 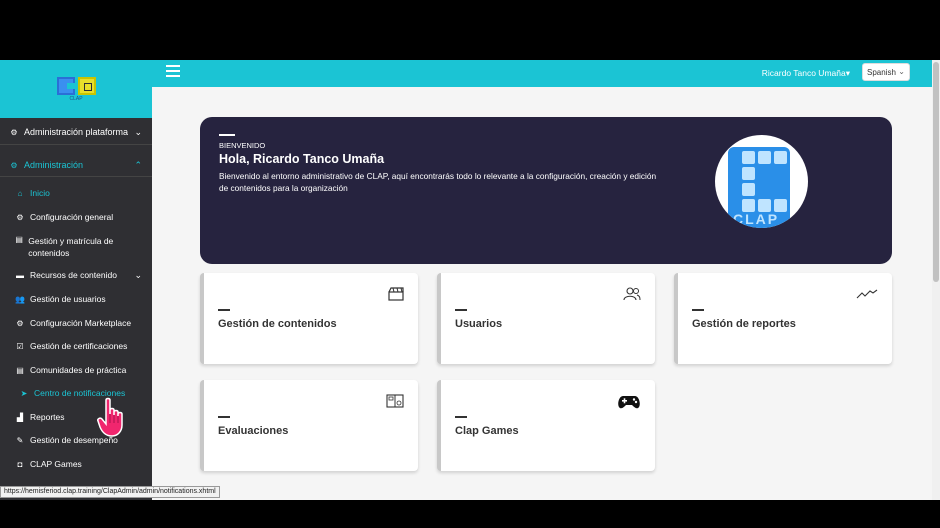 I want to click on gamepad-icon, so click(x=629, y=403).